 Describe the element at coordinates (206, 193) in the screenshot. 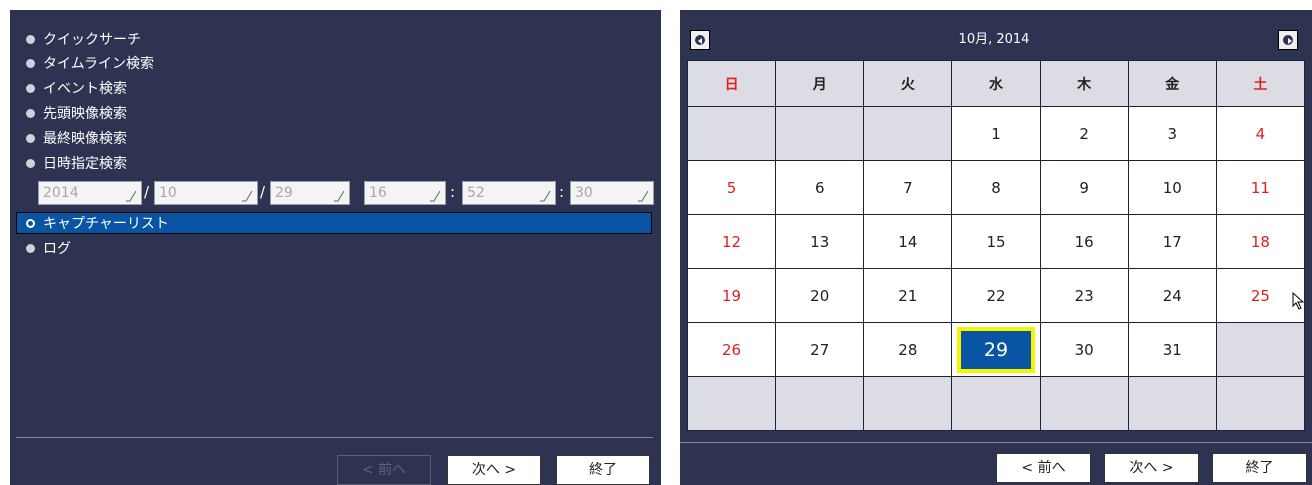

I see `month-field: 10` at that location.